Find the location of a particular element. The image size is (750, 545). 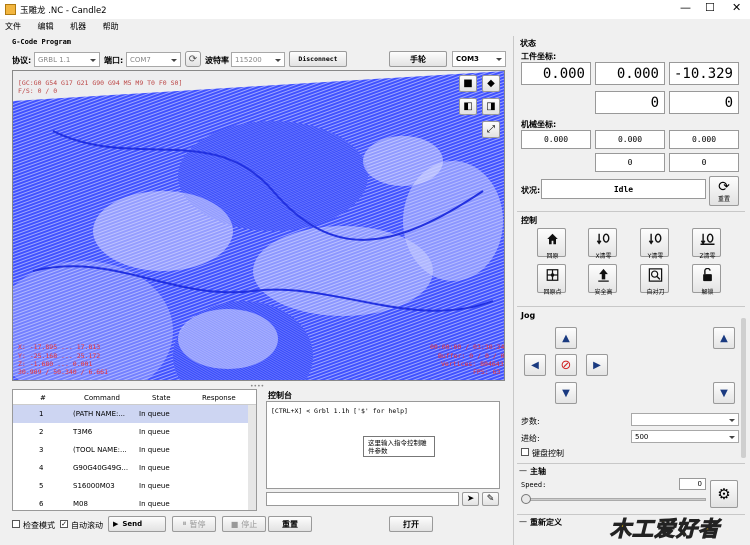

console-tooltip: 这里输入指令控制雕 件参数 is located at coordinates (399, 446).